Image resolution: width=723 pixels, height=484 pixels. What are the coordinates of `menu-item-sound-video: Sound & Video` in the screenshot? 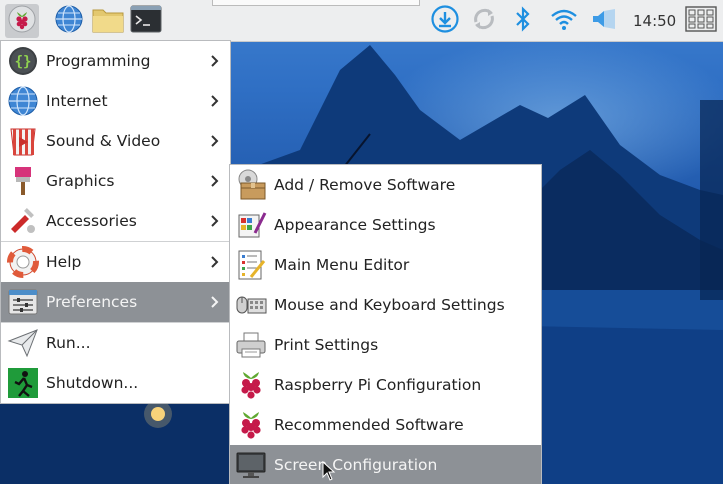 It's located at (115, 141).